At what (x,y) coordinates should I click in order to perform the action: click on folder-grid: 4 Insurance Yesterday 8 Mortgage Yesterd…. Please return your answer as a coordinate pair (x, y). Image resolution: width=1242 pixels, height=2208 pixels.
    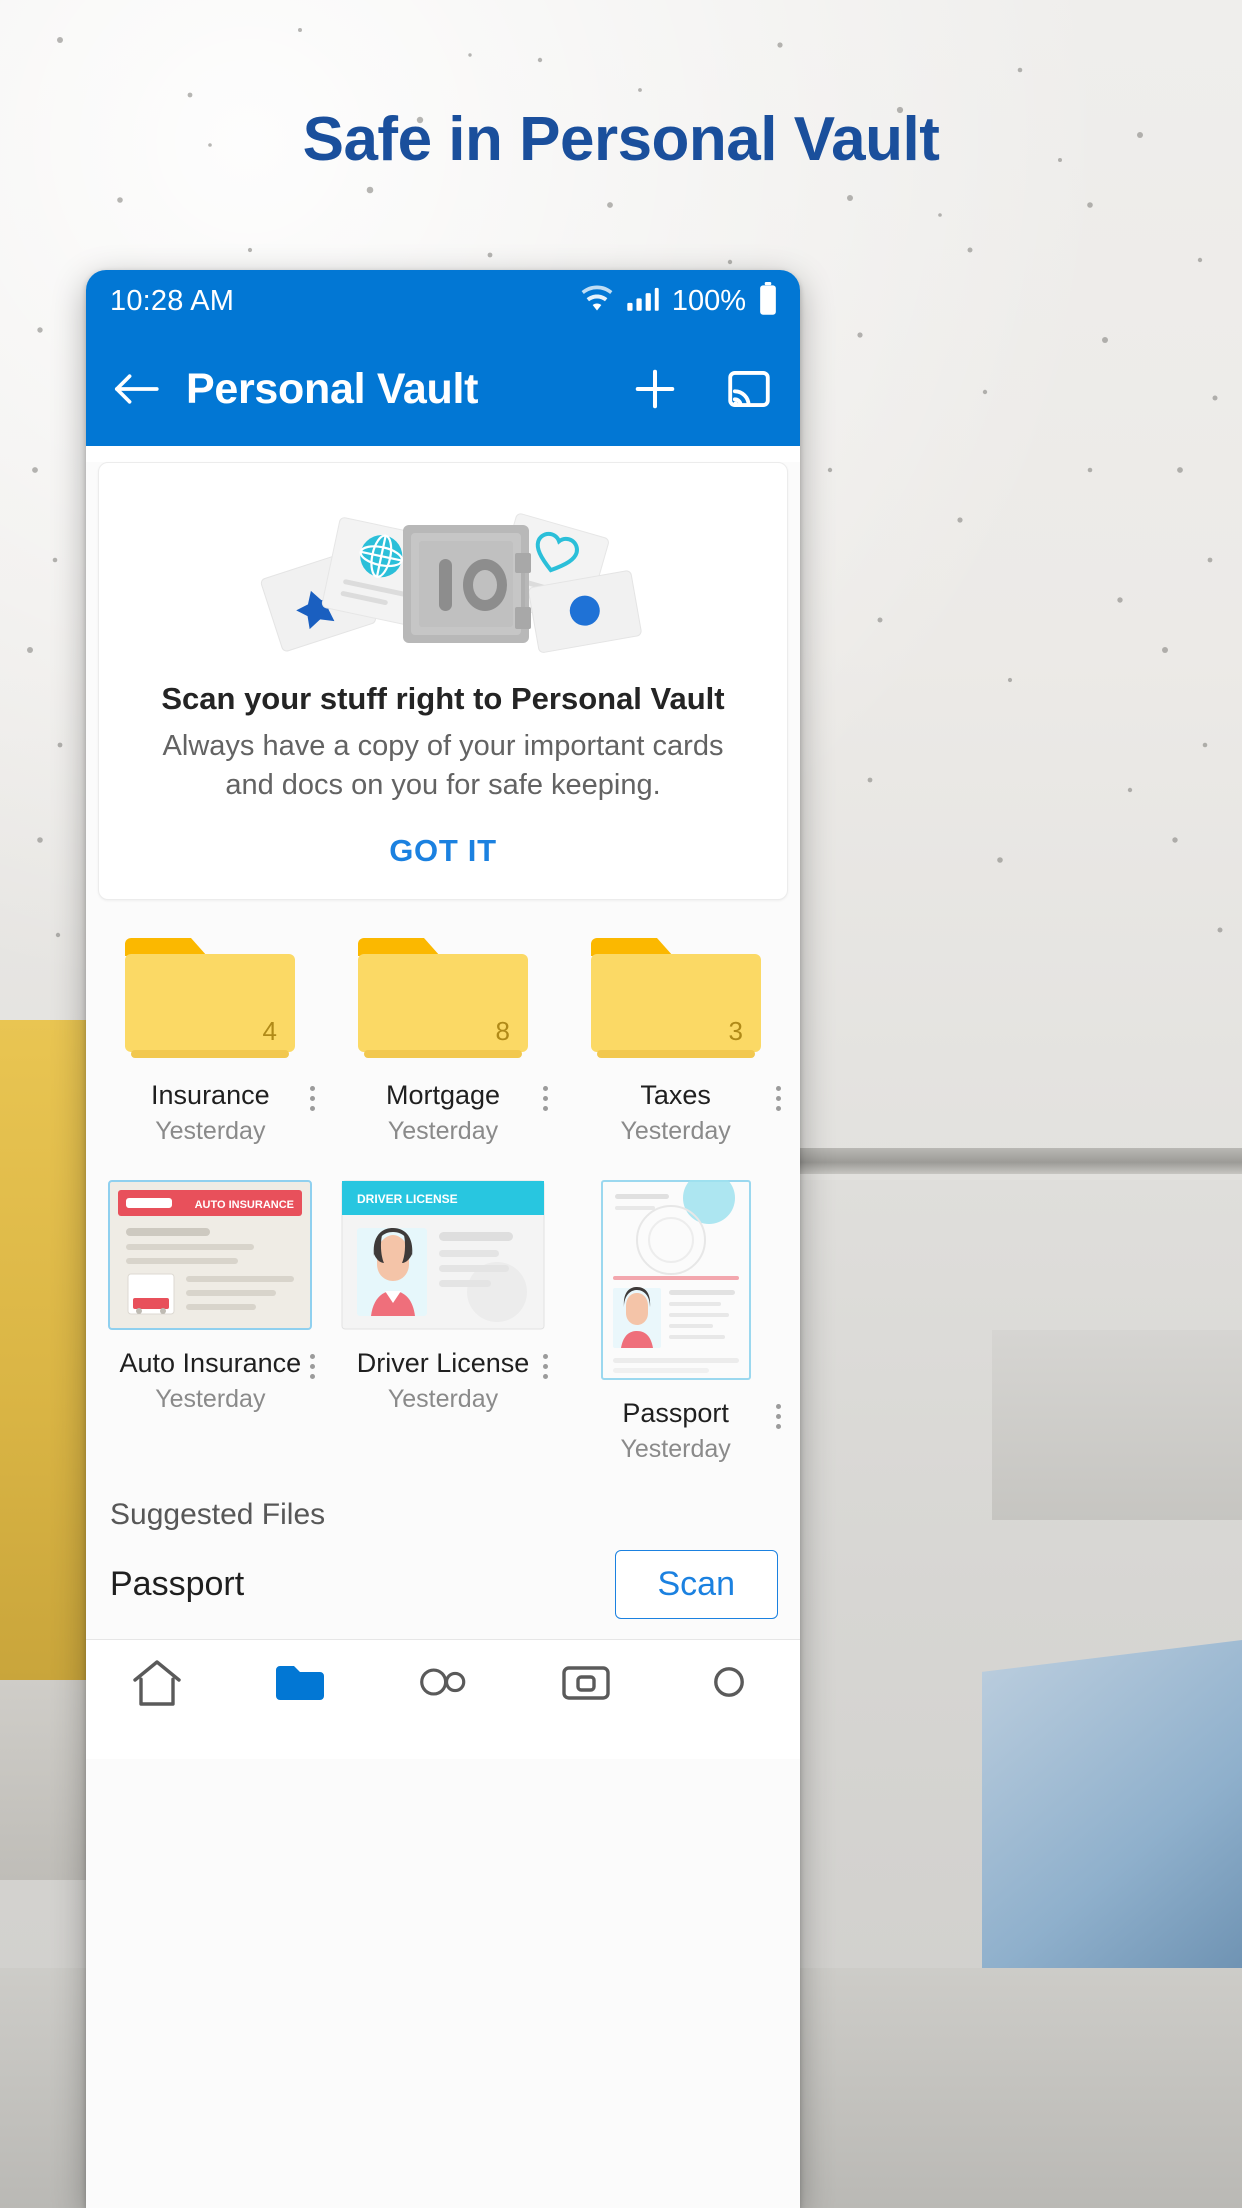
    Looking at the image, I should click on (443, 1027).